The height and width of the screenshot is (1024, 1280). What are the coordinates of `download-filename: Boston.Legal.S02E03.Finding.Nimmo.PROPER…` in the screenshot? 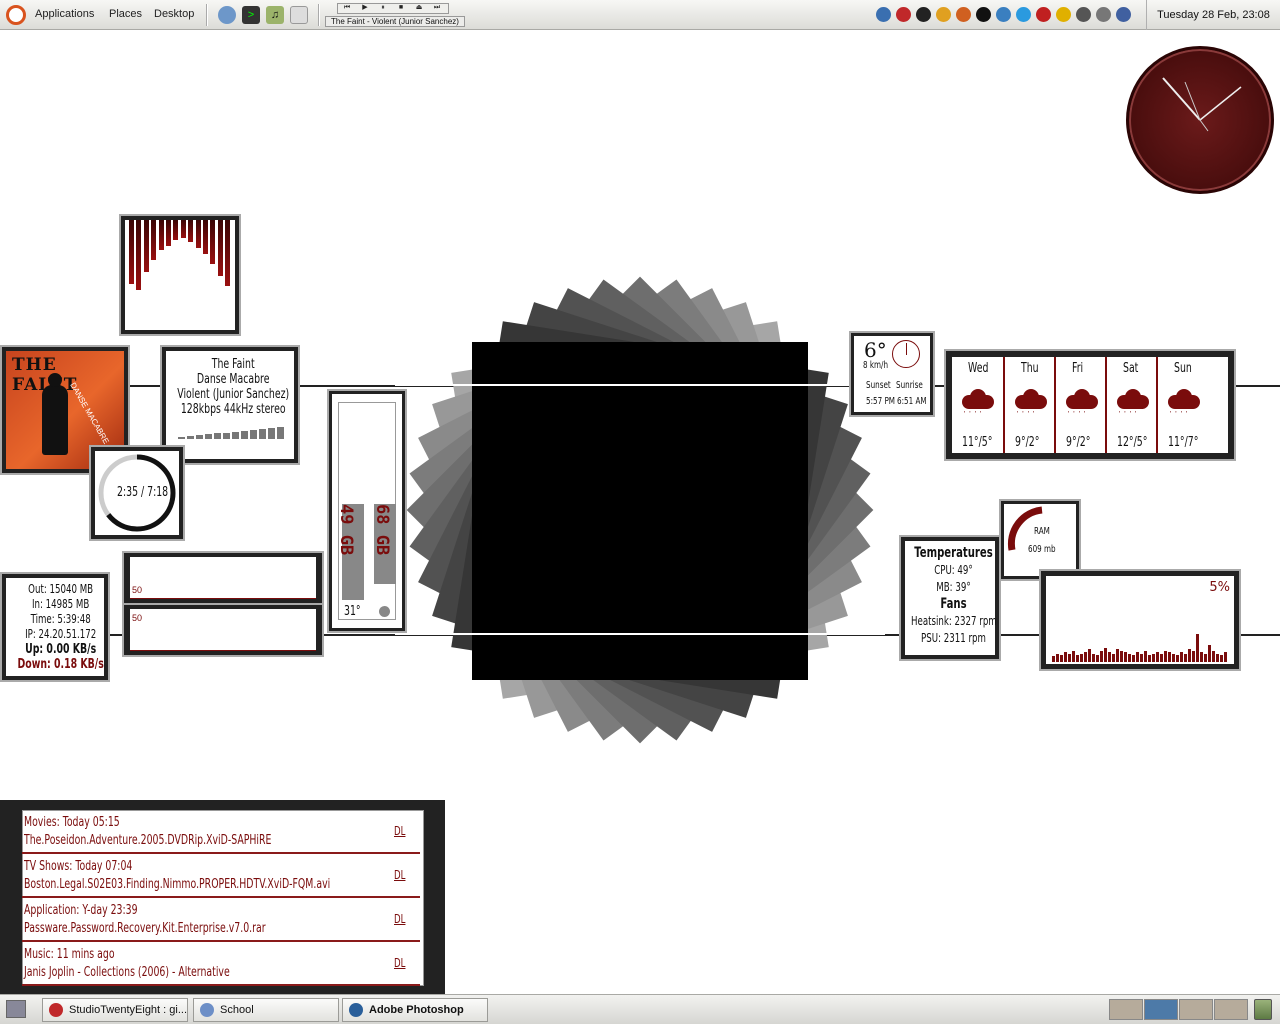 It's located at (177, 884).